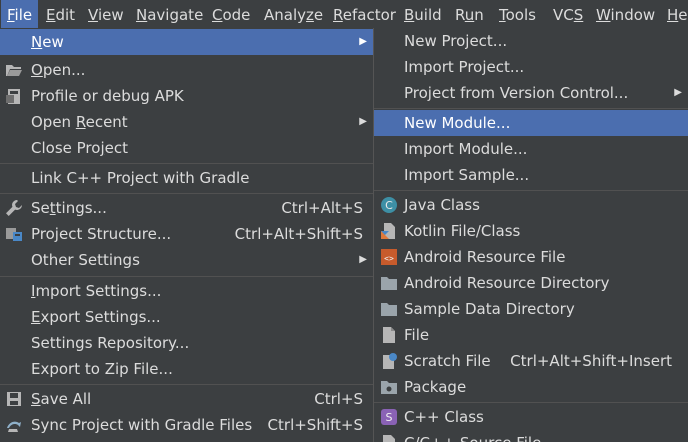 The width and height of the screenshot is (688, 442). Describe the element at coordinates (447, 361) in the screenshot. I see `scratch-file-label: Scratch File` at that location.